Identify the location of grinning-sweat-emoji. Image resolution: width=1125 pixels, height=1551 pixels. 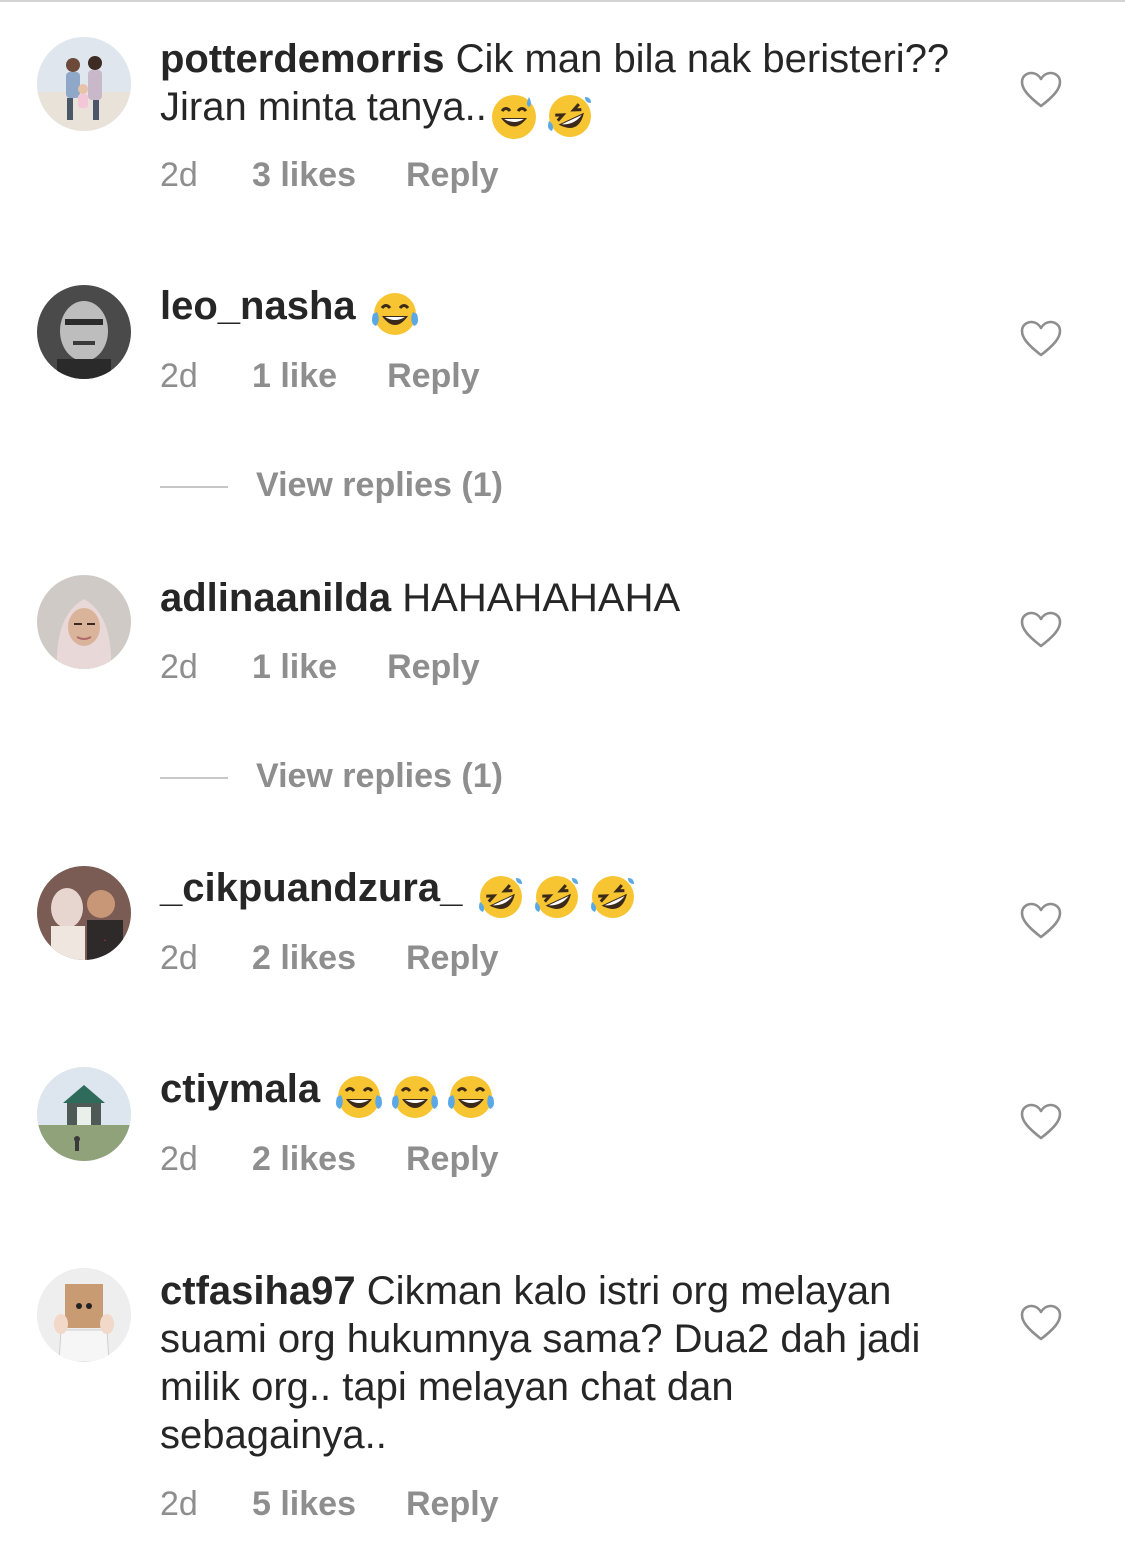
(514, 116).